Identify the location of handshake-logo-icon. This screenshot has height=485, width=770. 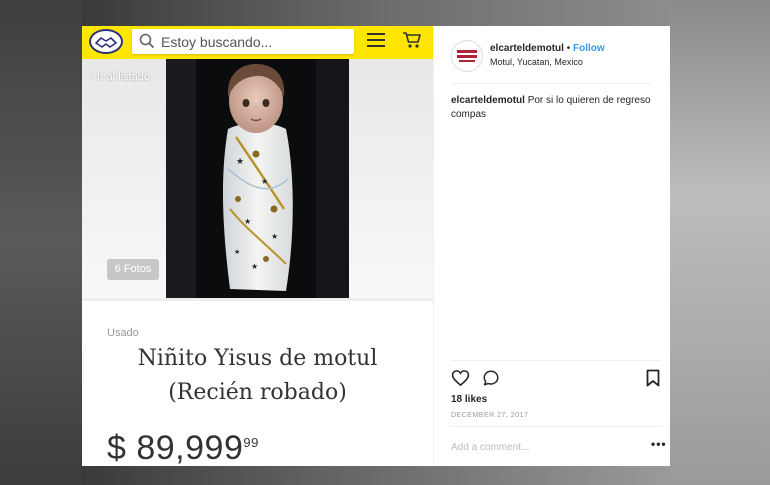
(106, 41).